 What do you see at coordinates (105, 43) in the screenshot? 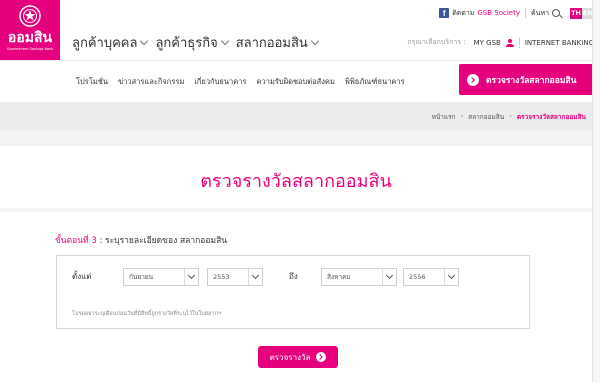
I see `nav-personal-label: ลูกค้าบุคคล` at bounding box center [105, 43].